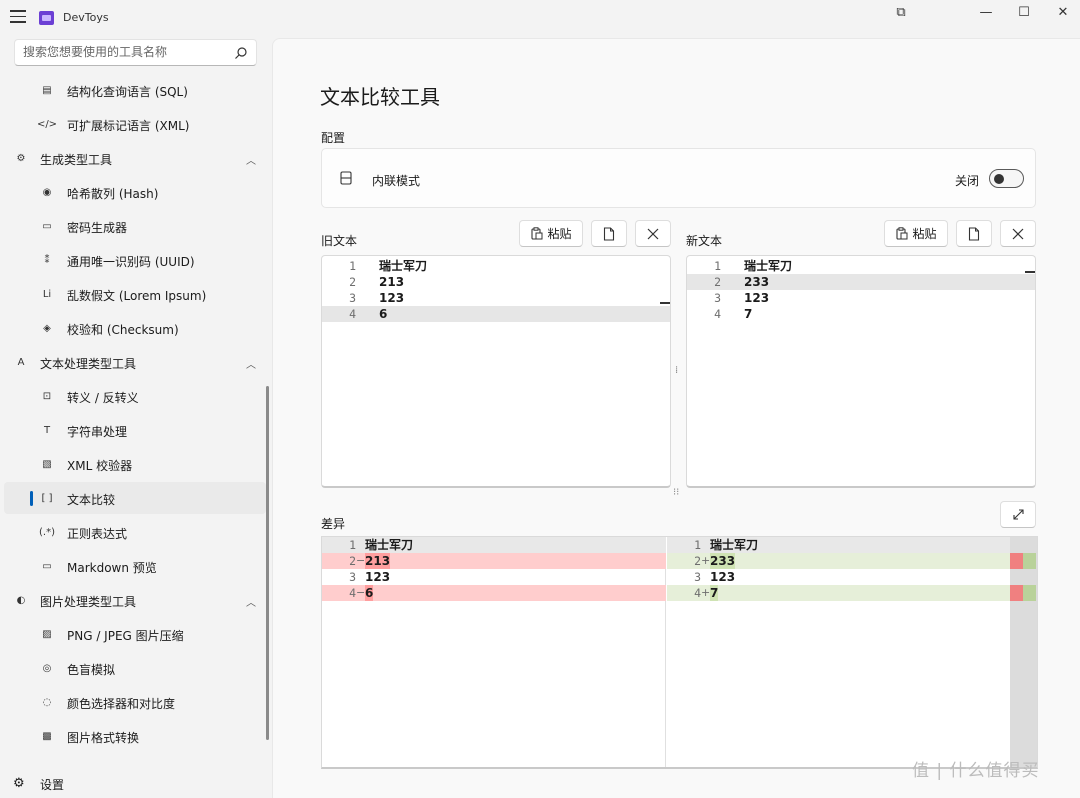 Image resolution: width=1080 pixels, height=798 pixels. What do you see at coordinates (47, 396) in the screenshot?
I see `sidebar-item-icon: ⊡` at bounding box center [47, 396].